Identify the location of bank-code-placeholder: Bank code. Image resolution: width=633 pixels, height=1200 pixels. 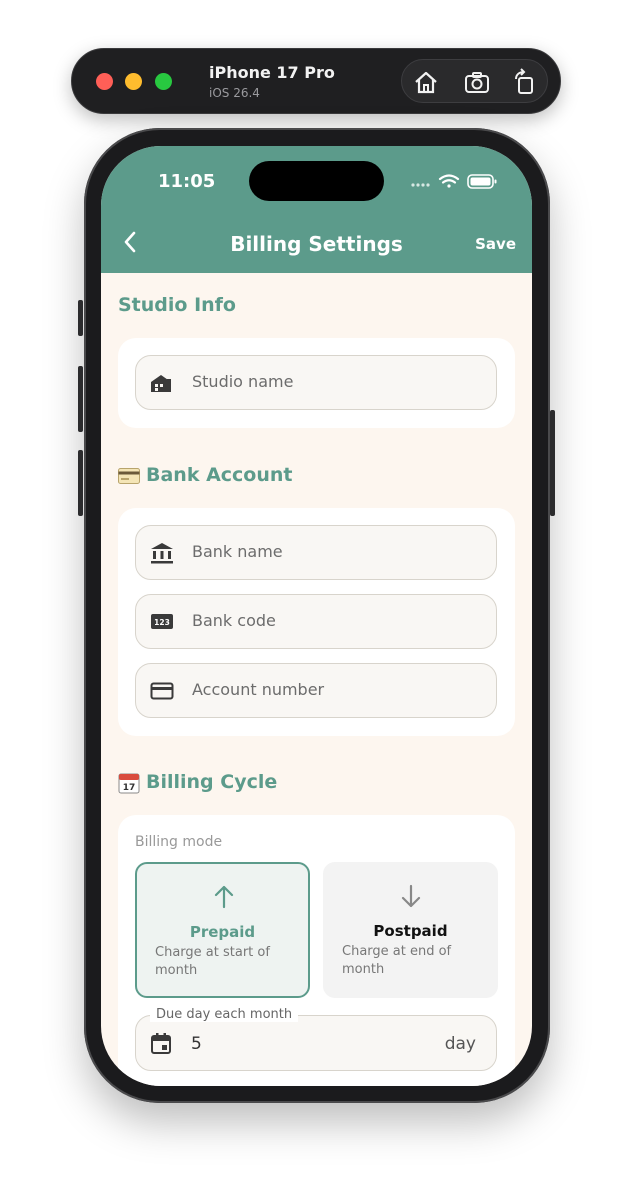
(234, 620).